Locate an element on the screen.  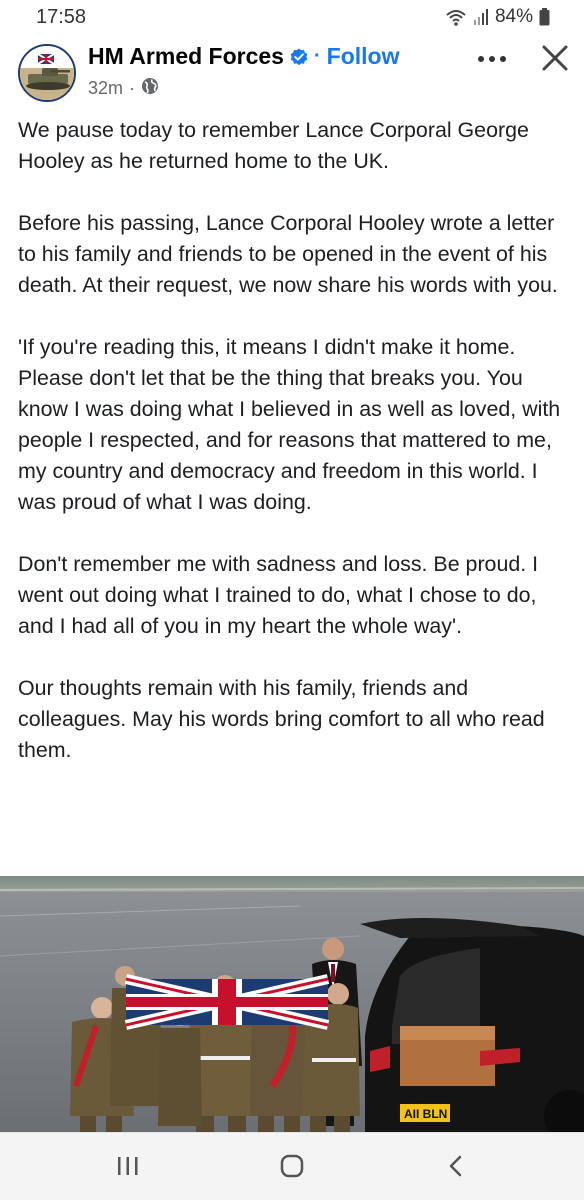
status-icons: 84% is located at coordinates (497, 17).